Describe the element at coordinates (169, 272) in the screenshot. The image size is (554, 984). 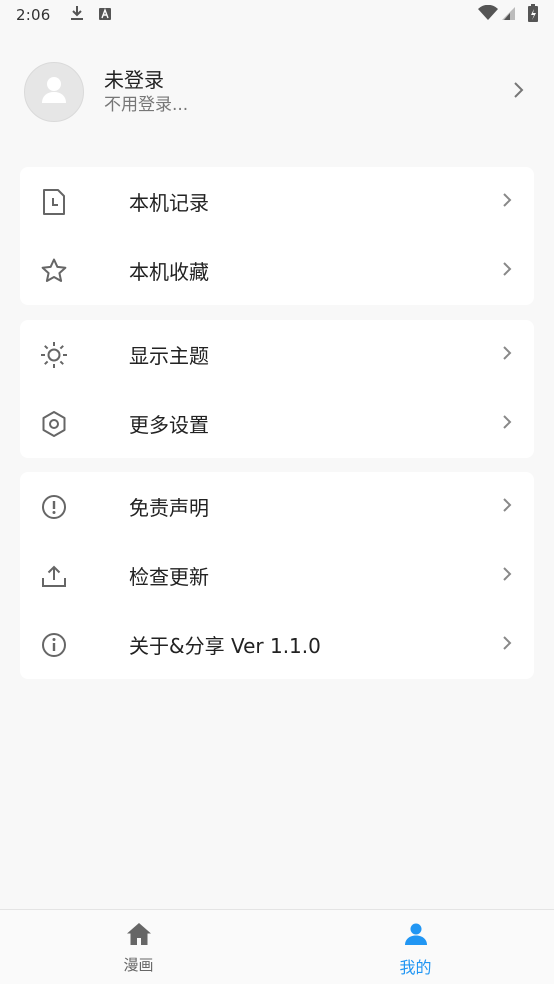
I see `menu-item-label: 本机收藏` at that location.